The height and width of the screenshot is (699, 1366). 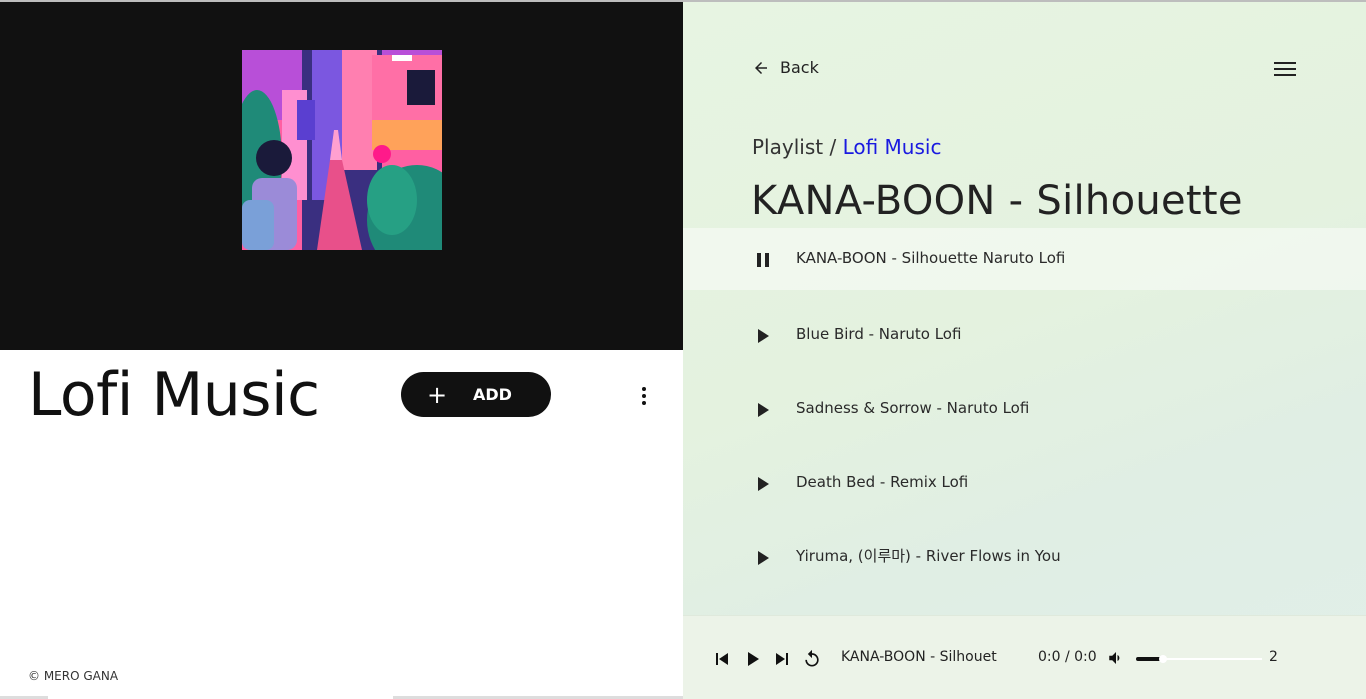 I want to click on add-button-label: ADD, so click(x=492, y=394).